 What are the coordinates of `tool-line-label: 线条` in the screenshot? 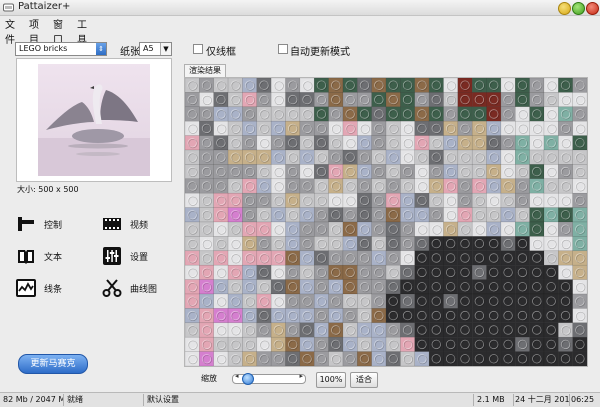 It's located at (53, 290).